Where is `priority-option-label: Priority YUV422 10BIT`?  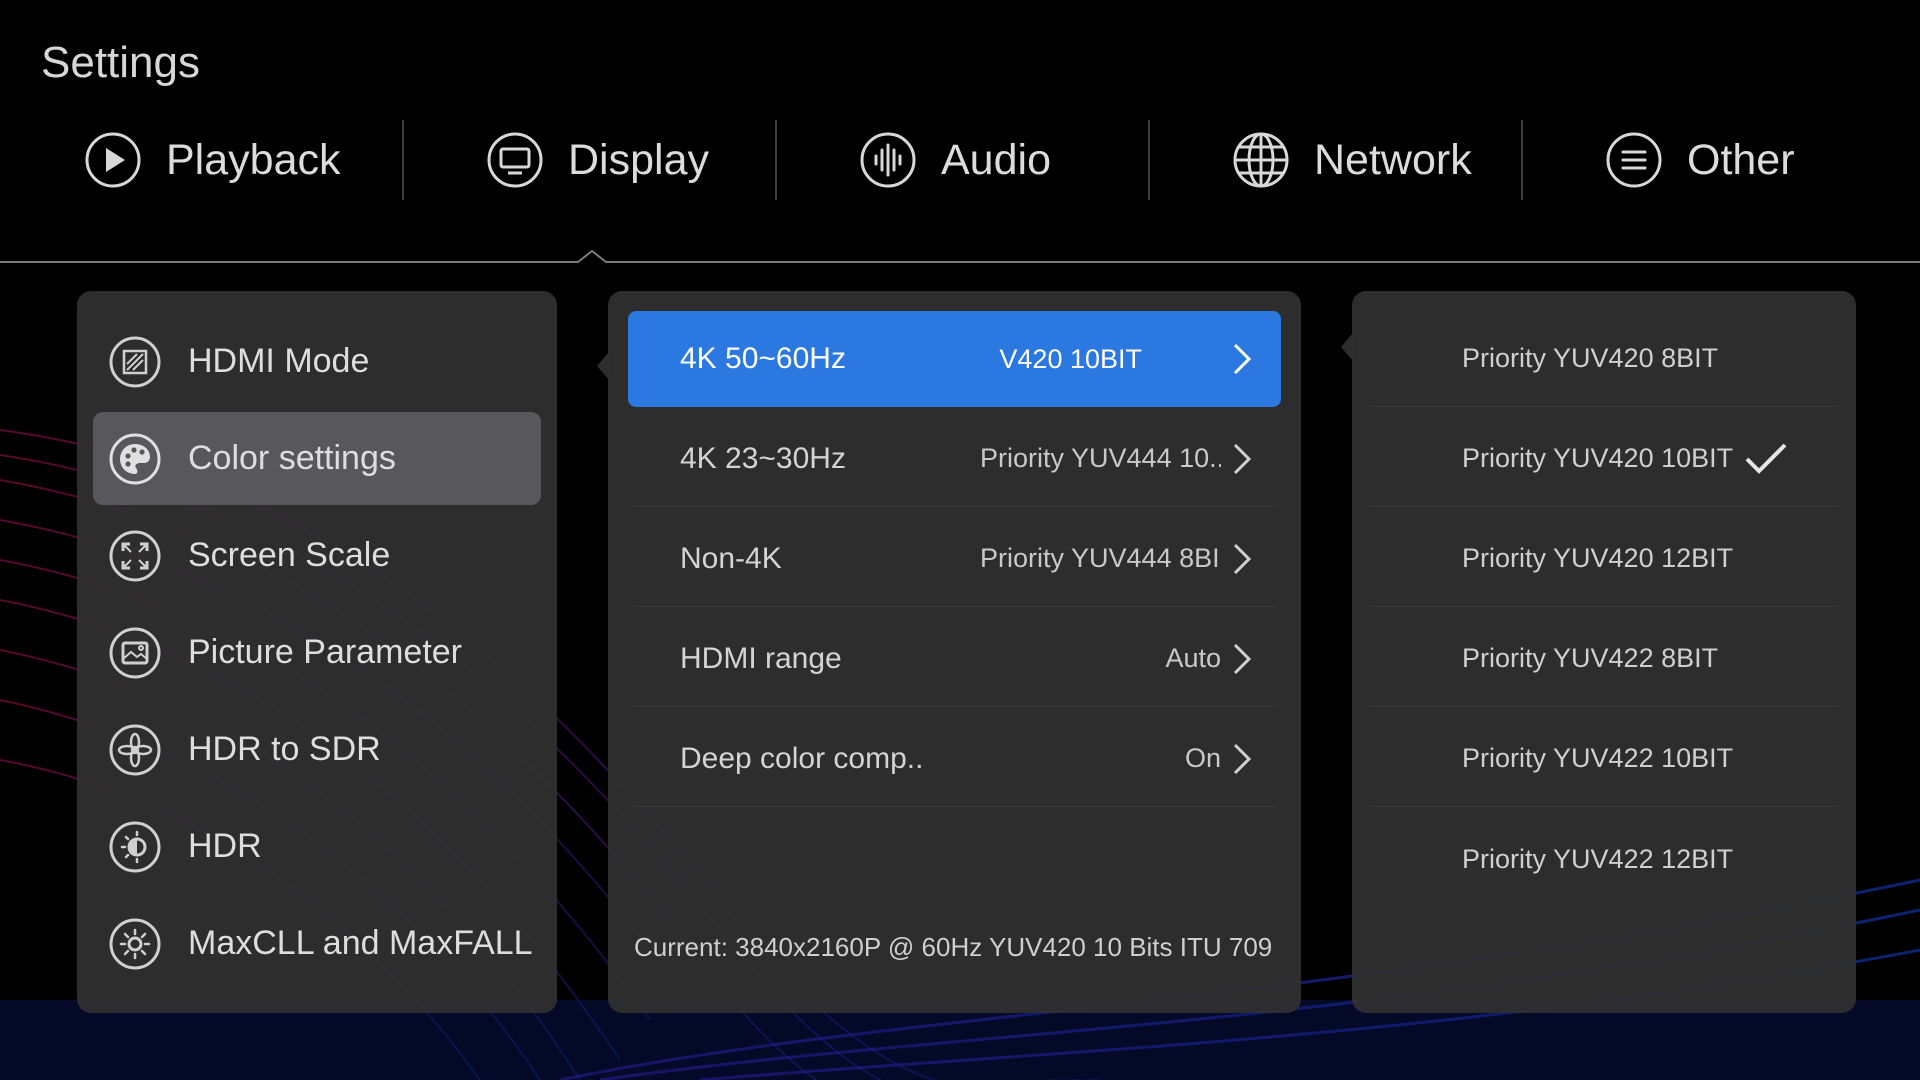 priority-option-label: Priority YUV422 10BIT is located at coordinates (1598, 758).